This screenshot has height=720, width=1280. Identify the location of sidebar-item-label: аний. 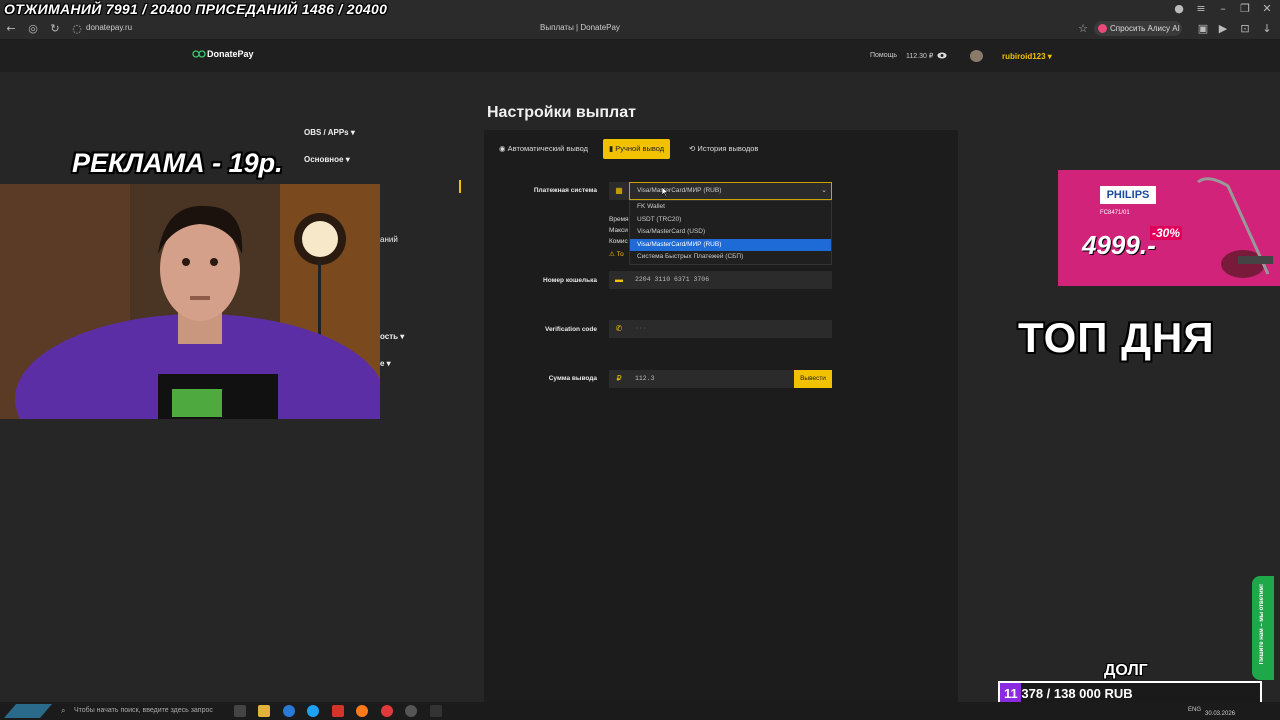
(389, 239).